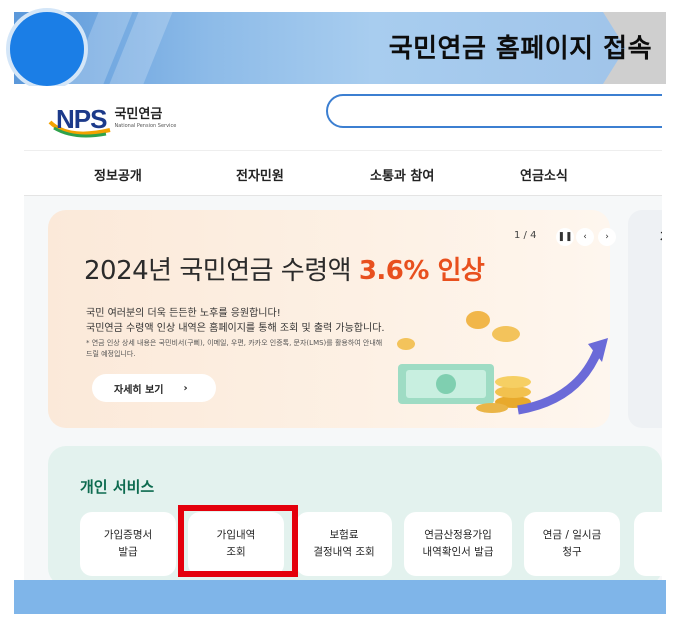  I want to click on service-card-line2: 발급, so click(128, 552).